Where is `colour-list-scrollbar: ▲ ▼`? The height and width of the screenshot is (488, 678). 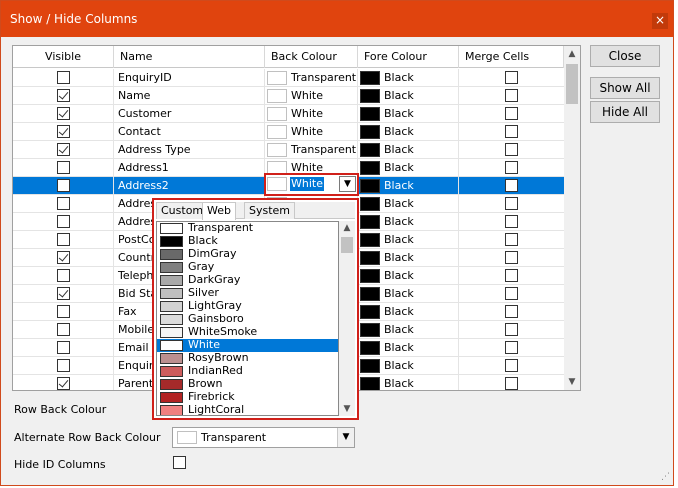 colour-list-scrollbar: ▲ ▼ is located at coordinates (347, 318).